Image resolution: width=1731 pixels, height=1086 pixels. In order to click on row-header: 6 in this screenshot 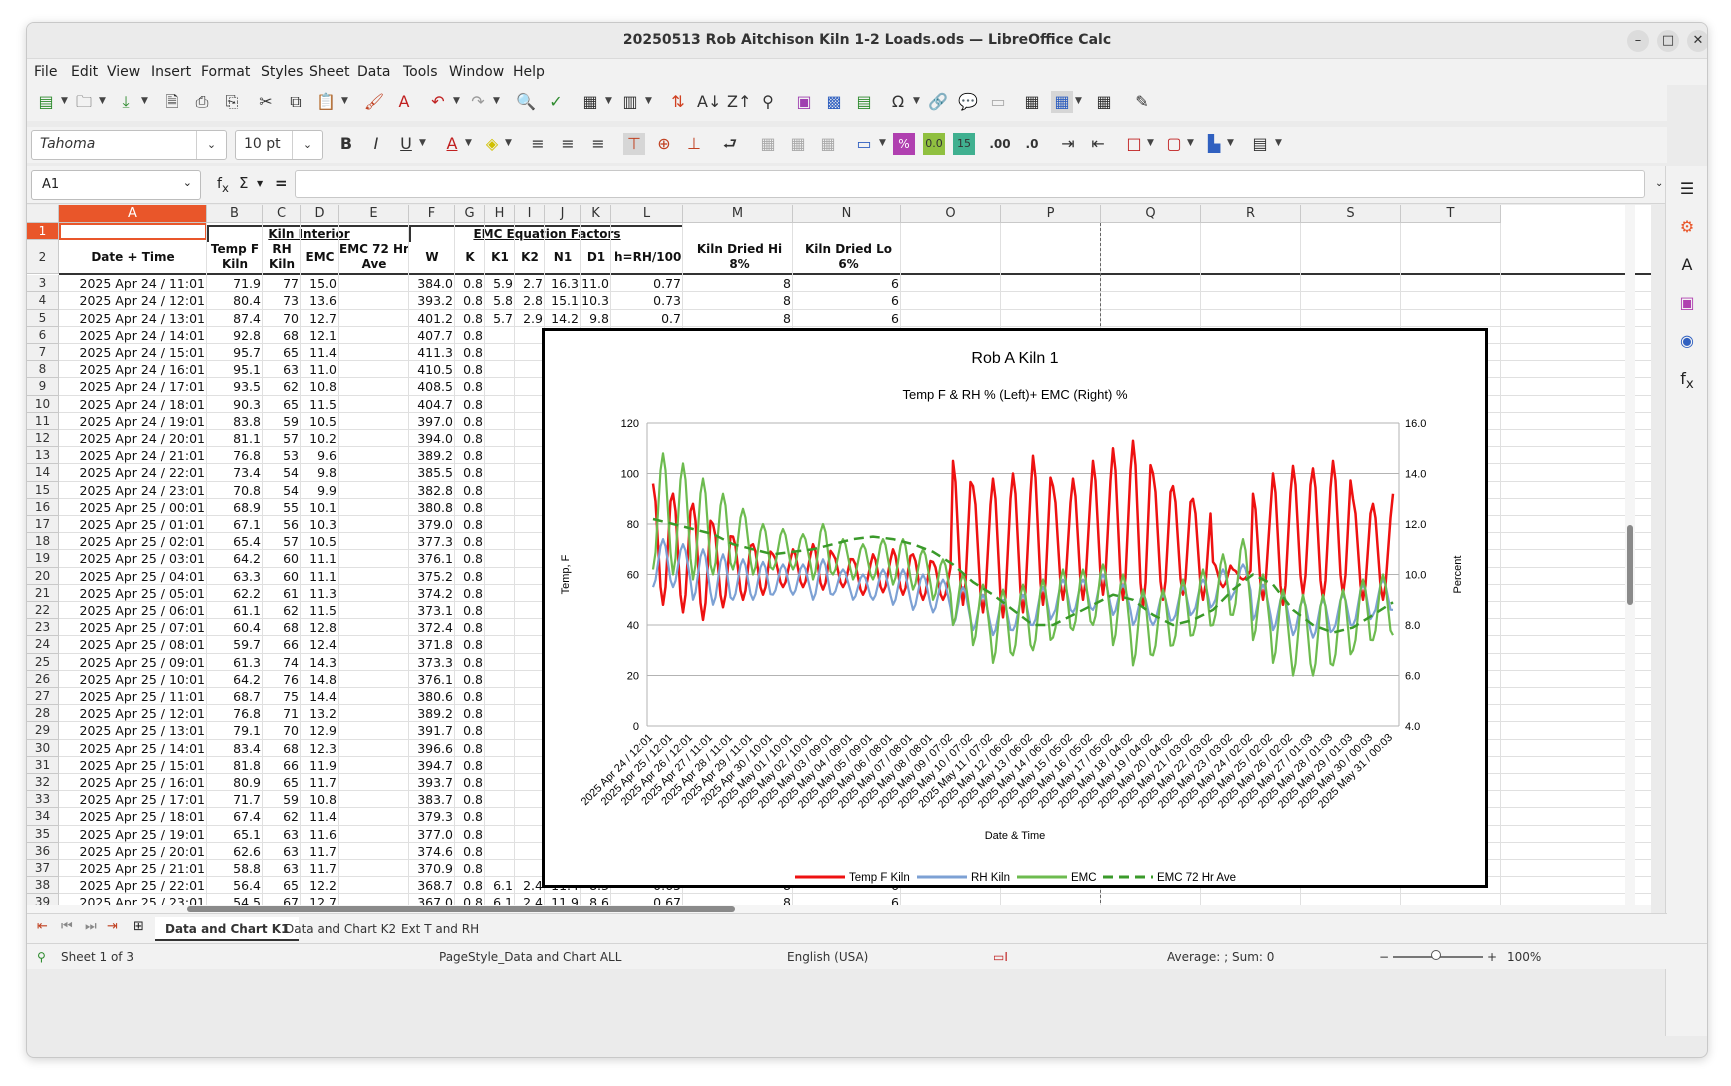, I will do `click(43, 335)`.